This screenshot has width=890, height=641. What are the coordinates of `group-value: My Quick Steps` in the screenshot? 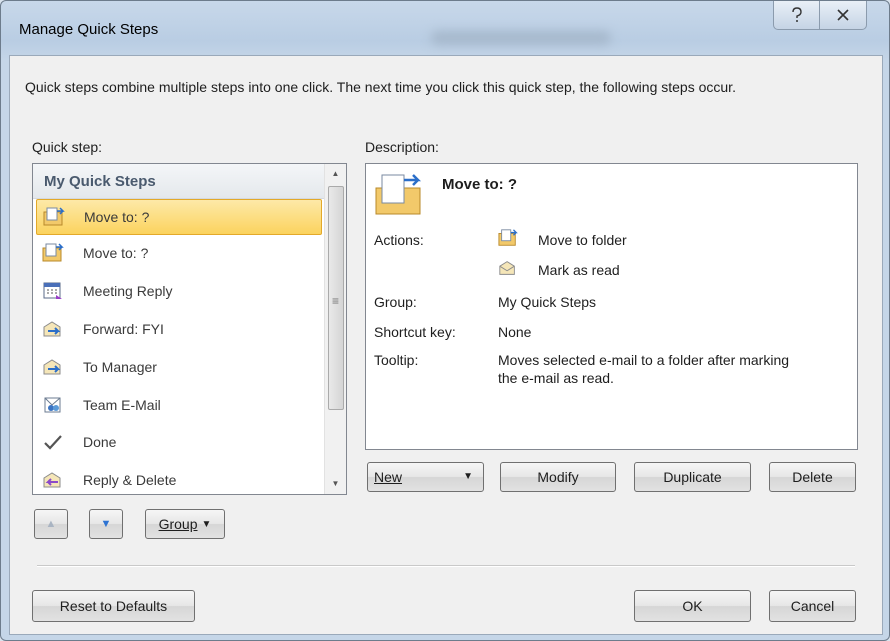 It's located at (547, 302).